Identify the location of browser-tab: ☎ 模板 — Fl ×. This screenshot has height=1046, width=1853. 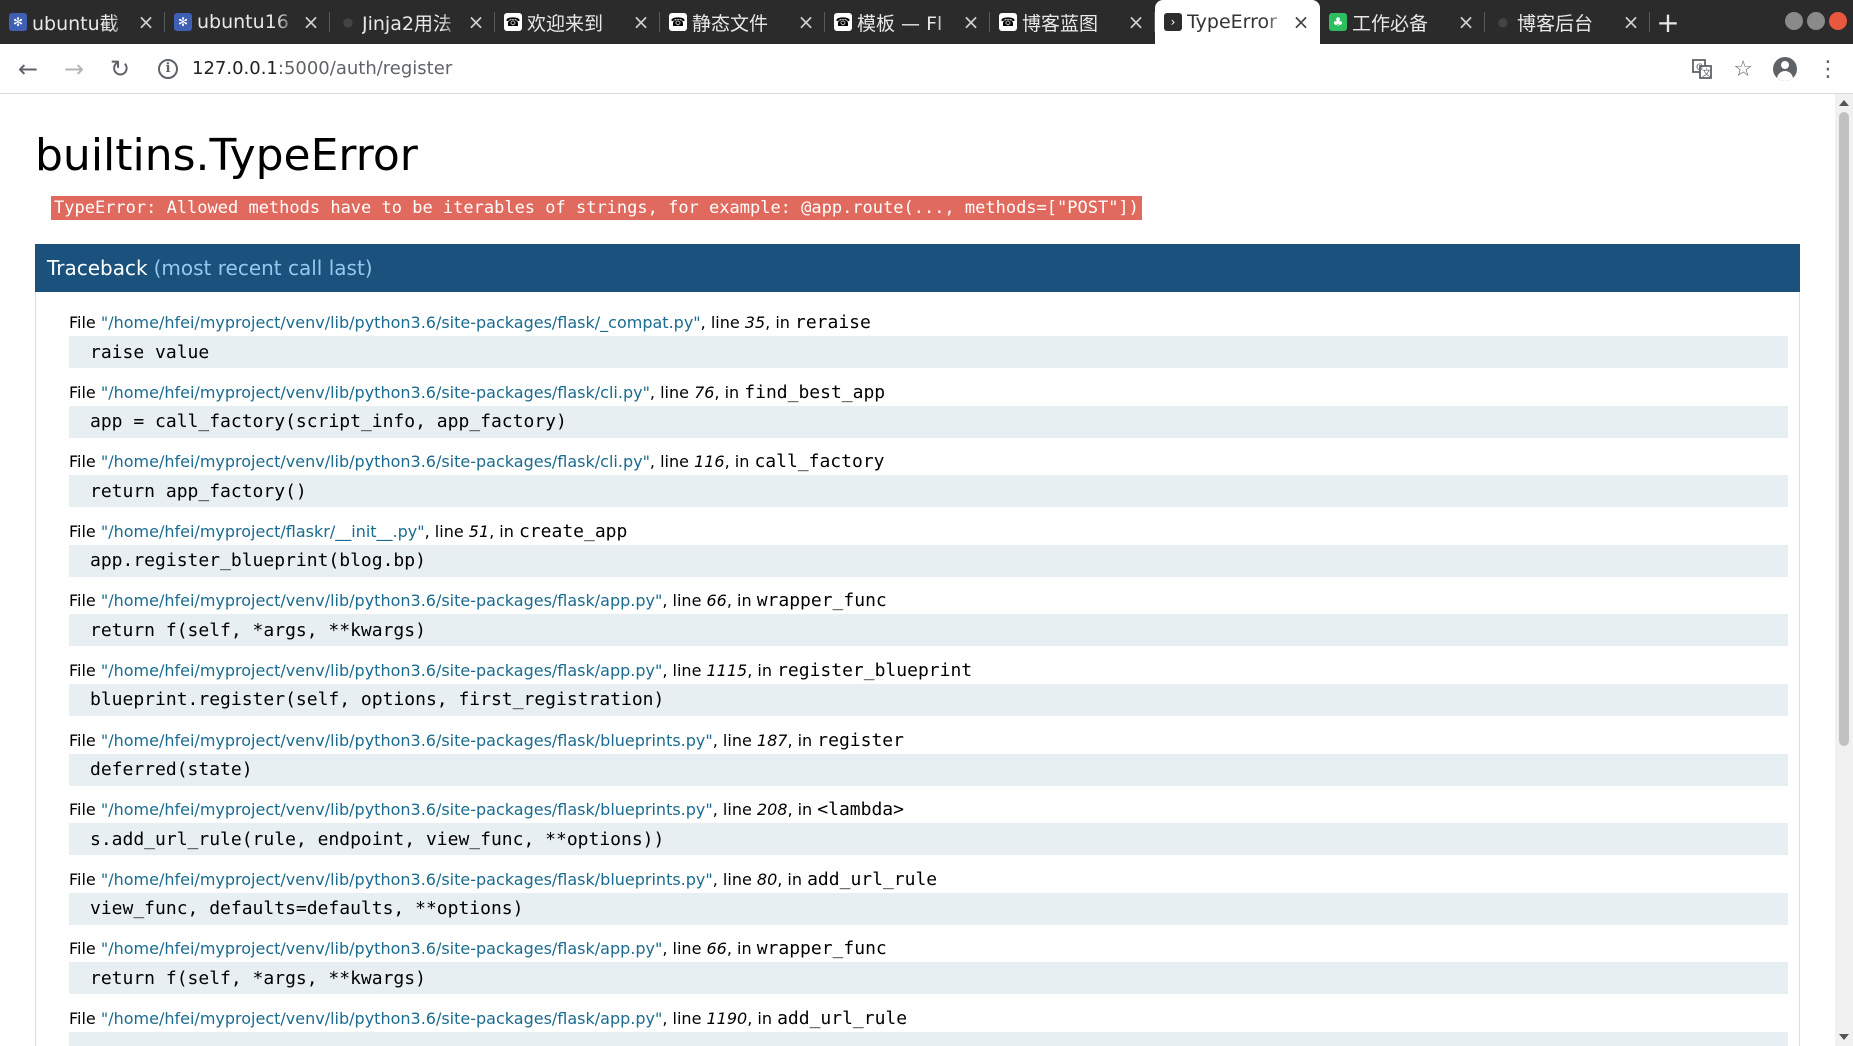
(907, 22).